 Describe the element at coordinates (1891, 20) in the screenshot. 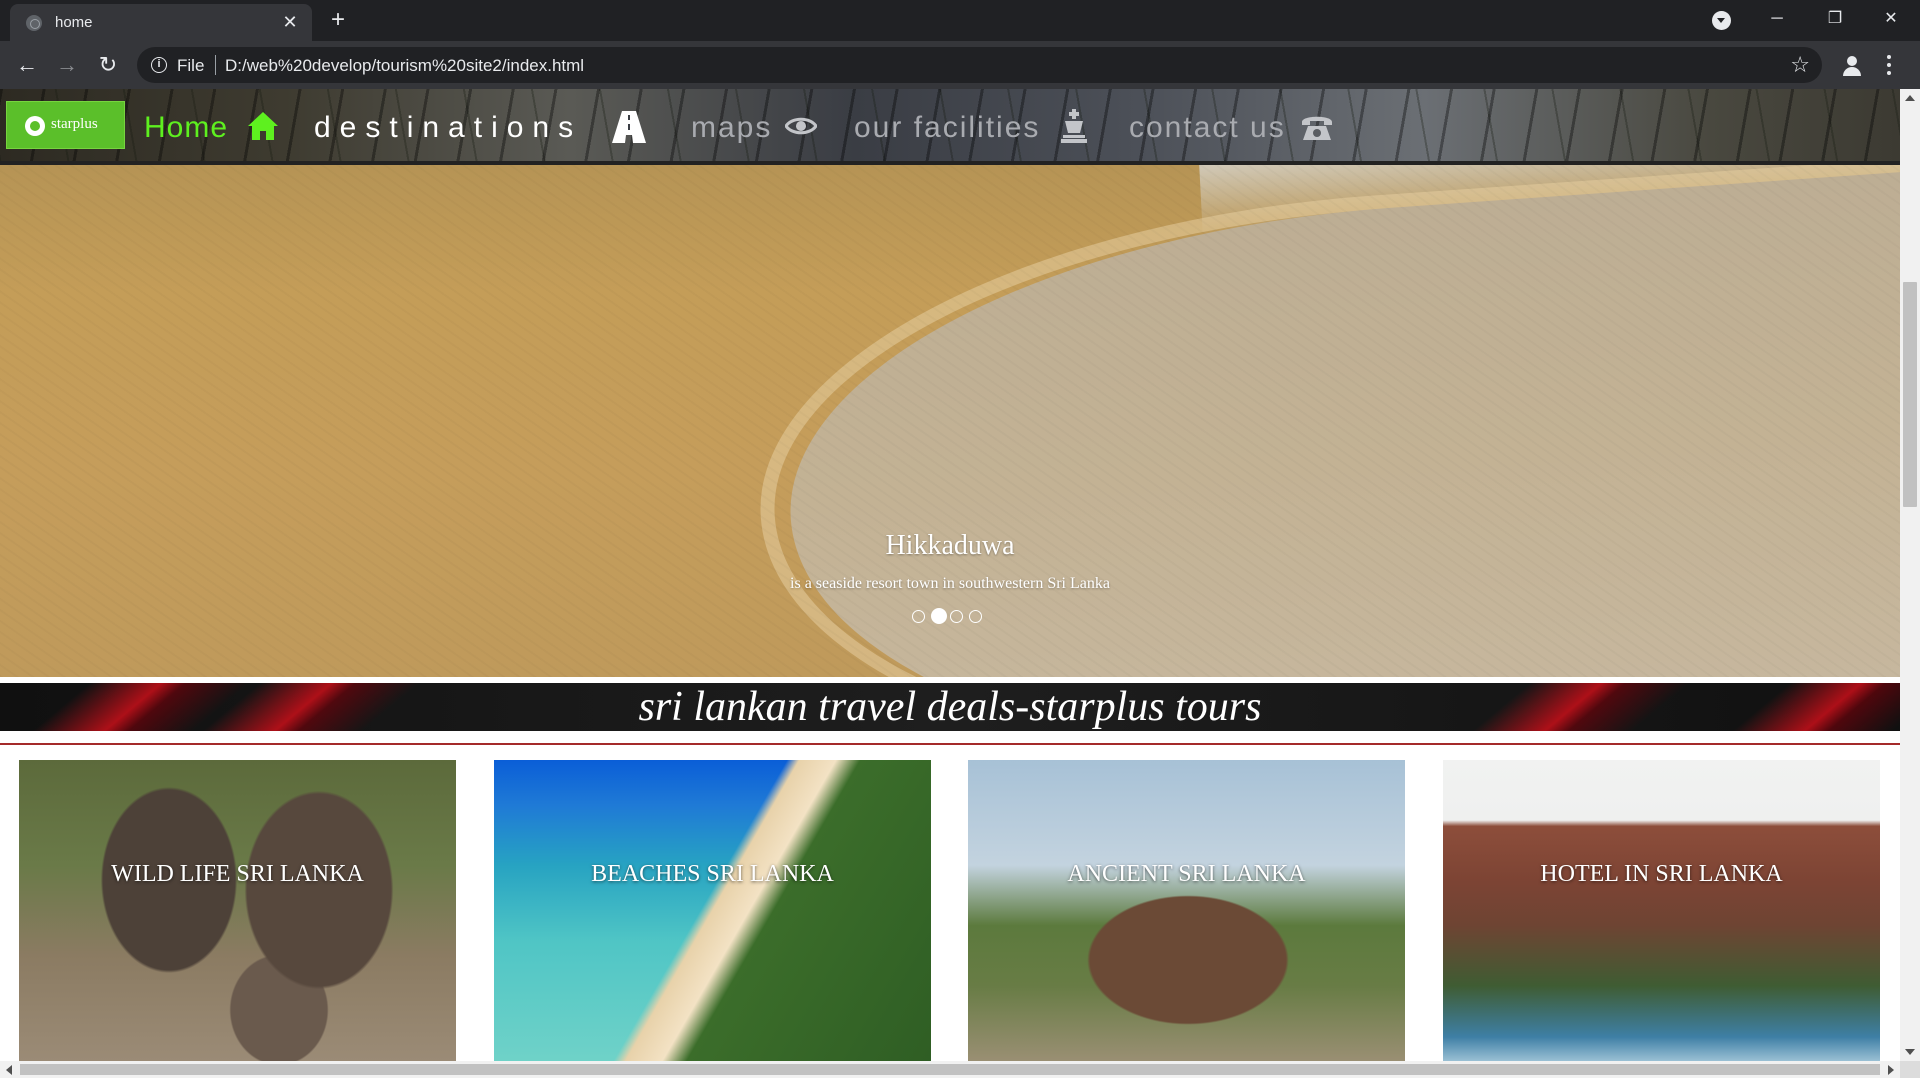

I see `window-close-button: ✕` at that location.